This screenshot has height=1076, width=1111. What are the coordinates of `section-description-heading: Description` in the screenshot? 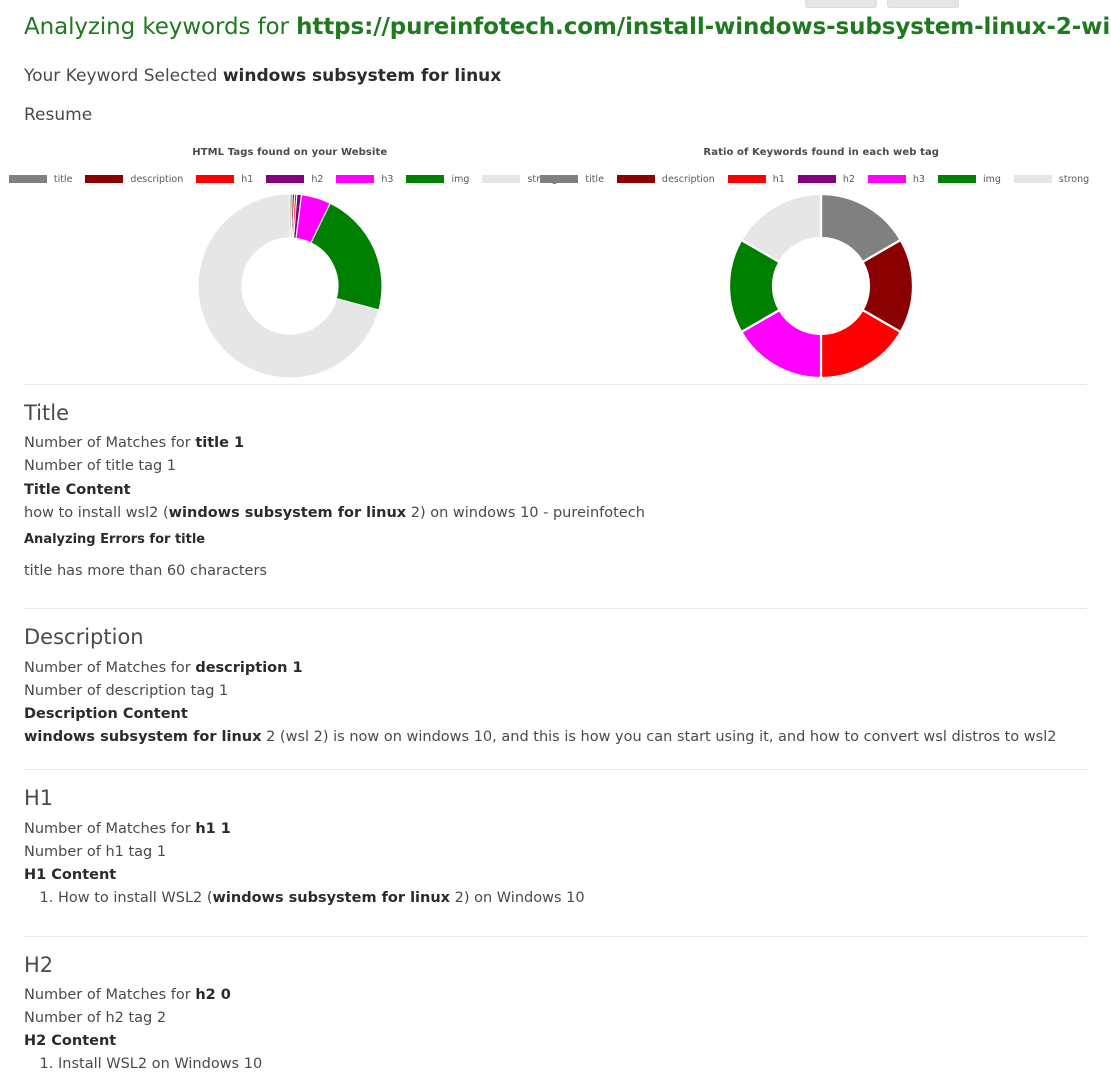 It's located at (84, 637).